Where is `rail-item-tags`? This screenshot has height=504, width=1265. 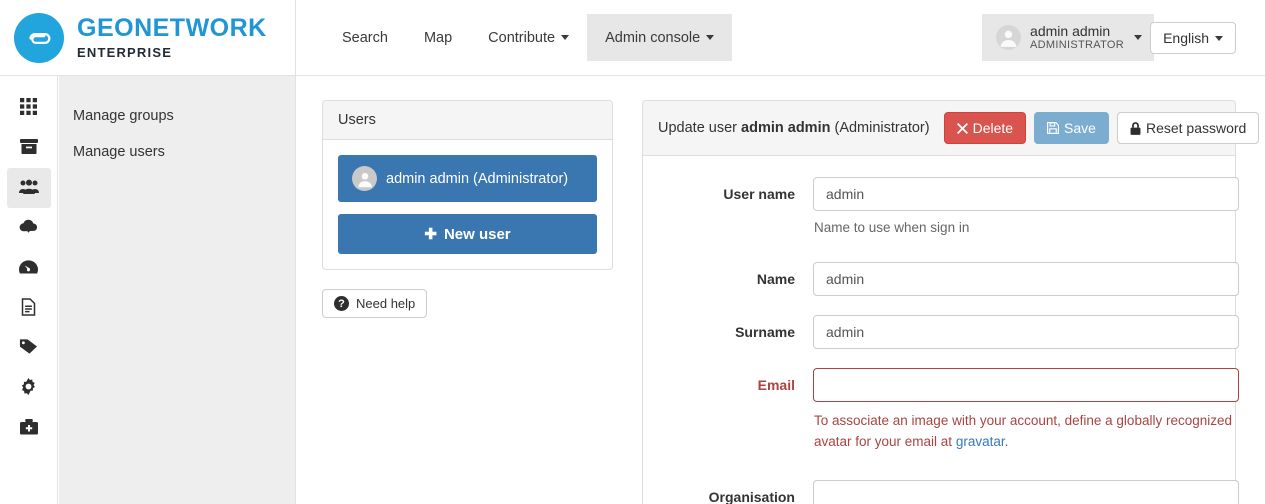 rail-item-tags is located at coordinates (29, 348).